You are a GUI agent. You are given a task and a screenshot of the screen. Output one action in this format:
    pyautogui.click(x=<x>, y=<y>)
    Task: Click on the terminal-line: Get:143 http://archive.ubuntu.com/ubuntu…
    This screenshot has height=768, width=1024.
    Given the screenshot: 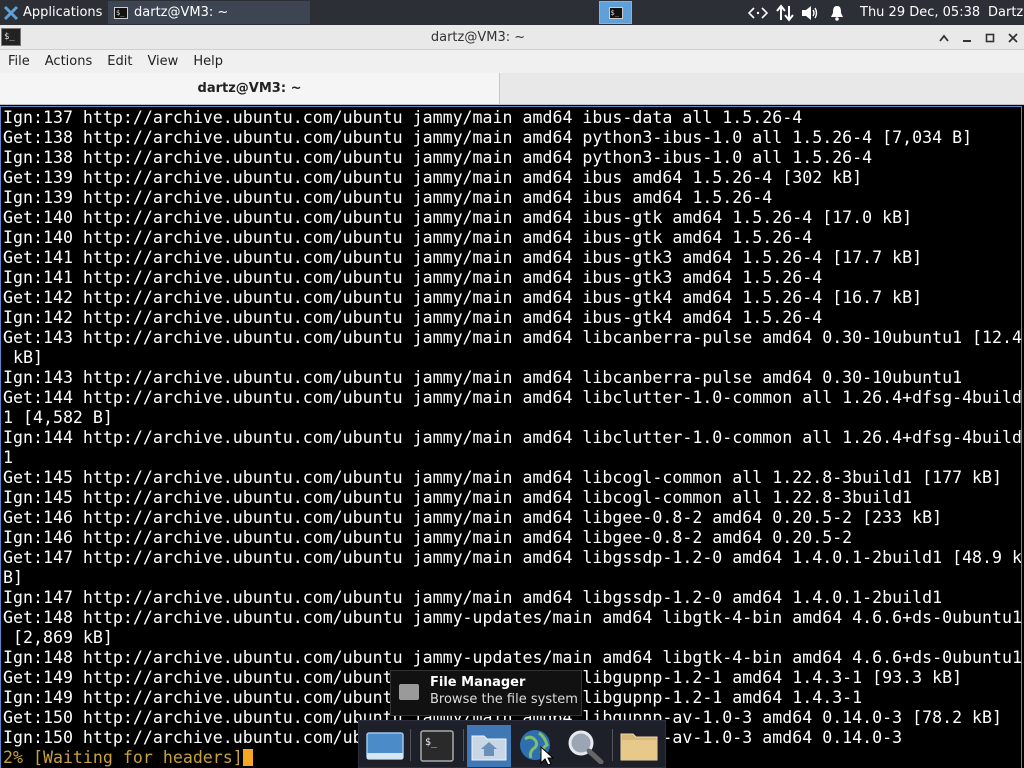 What is the action you would take?
    pyautogui.click(x=512, y=337)
    